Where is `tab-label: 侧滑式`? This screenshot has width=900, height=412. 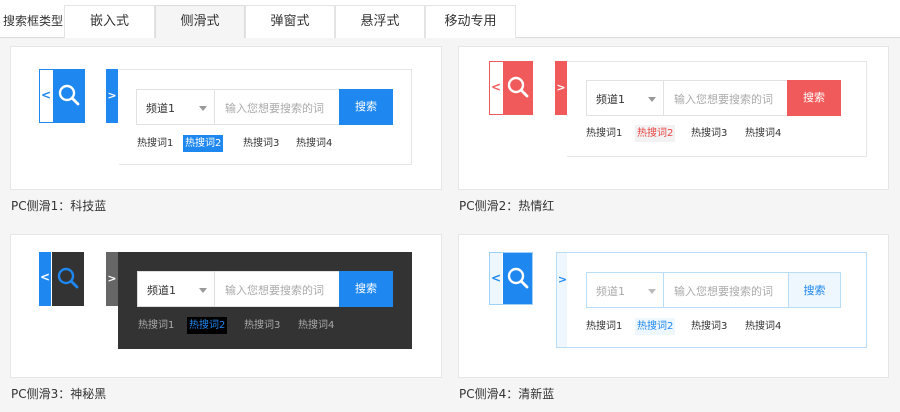
tab-label: 侧滑式 is located at coordinates (200, 21).